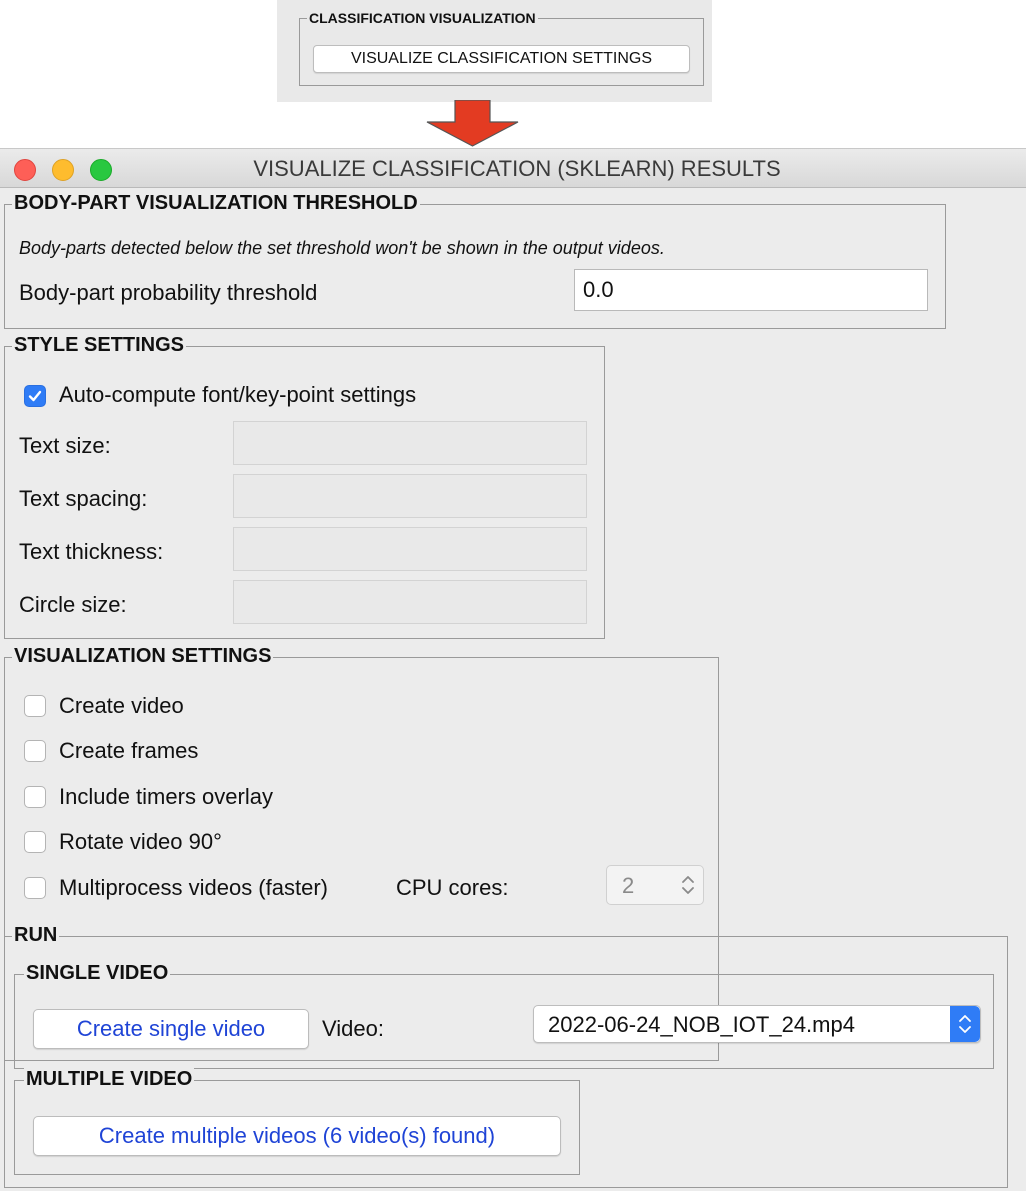 This screenshot has height=1191, width=1026. I want to click on create-video-label: Create video, so click(121, 705).